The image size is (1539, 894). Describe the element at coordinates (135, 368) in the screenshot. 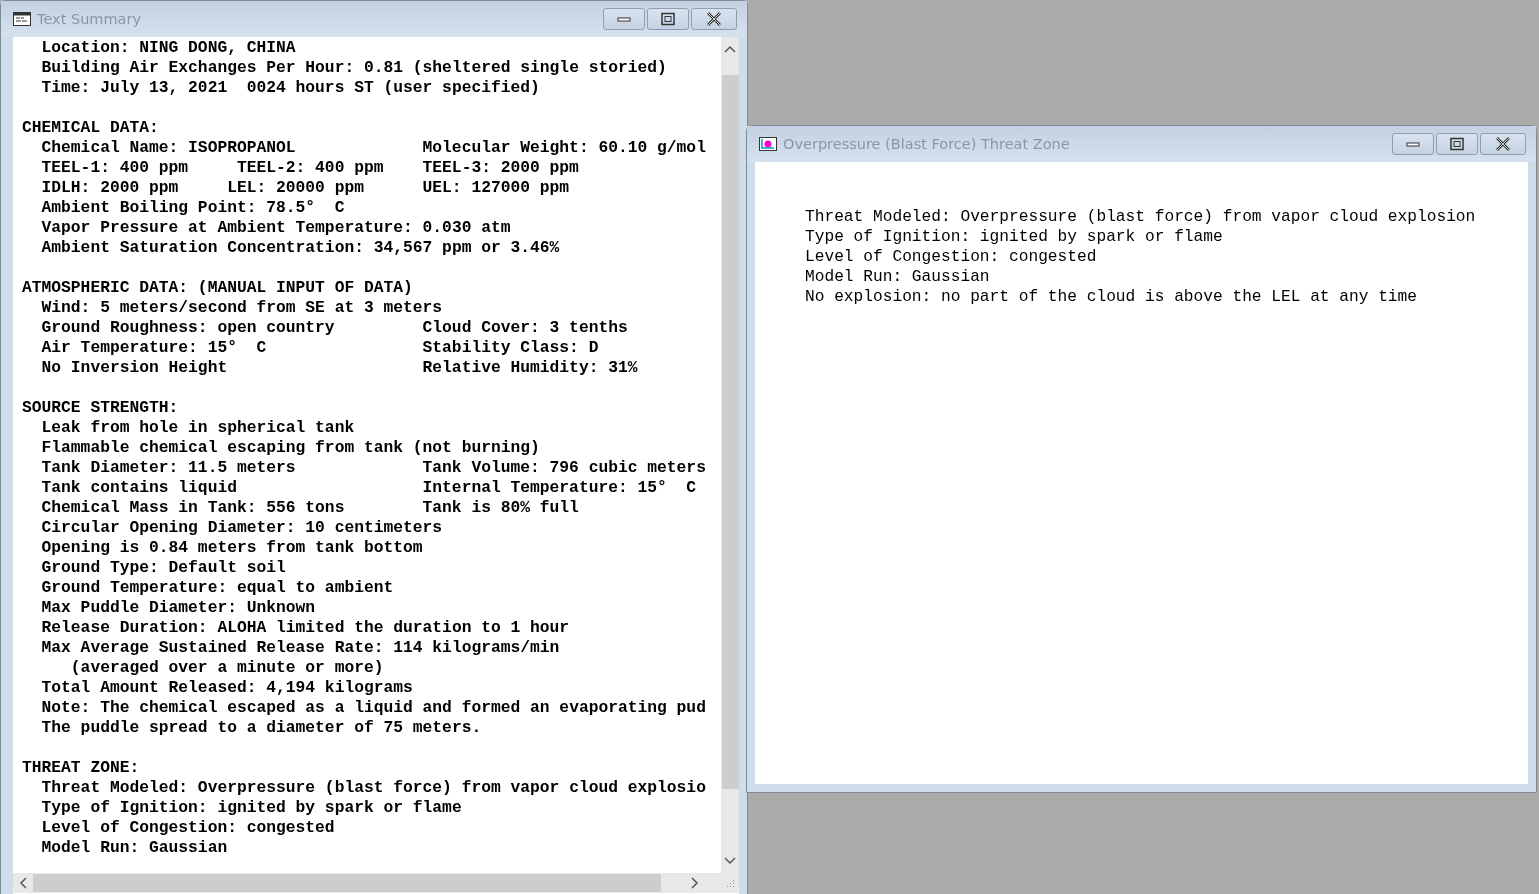

I see `summary-line: No Inversion Height` at that location.